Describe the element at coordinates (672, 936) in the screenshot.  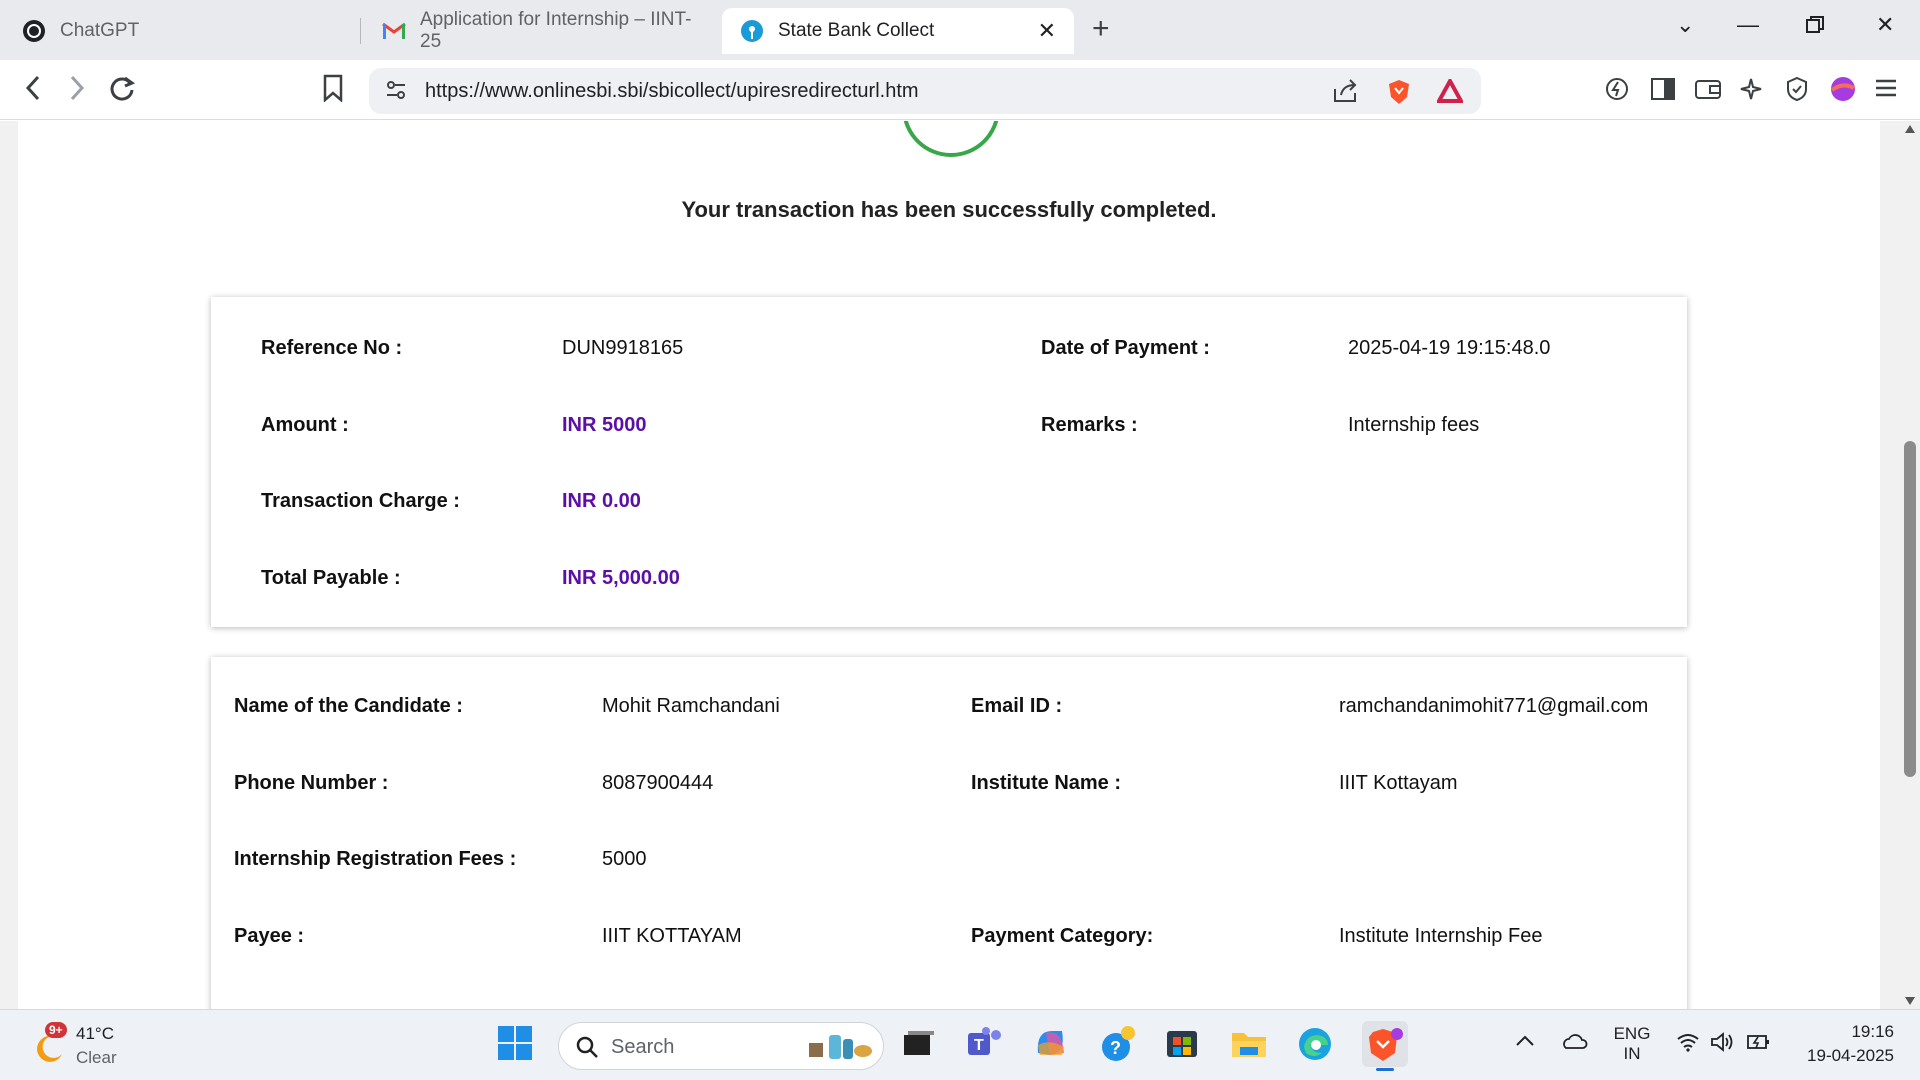
I see `payee-value: IIIT KOTTAYAM` at that location.